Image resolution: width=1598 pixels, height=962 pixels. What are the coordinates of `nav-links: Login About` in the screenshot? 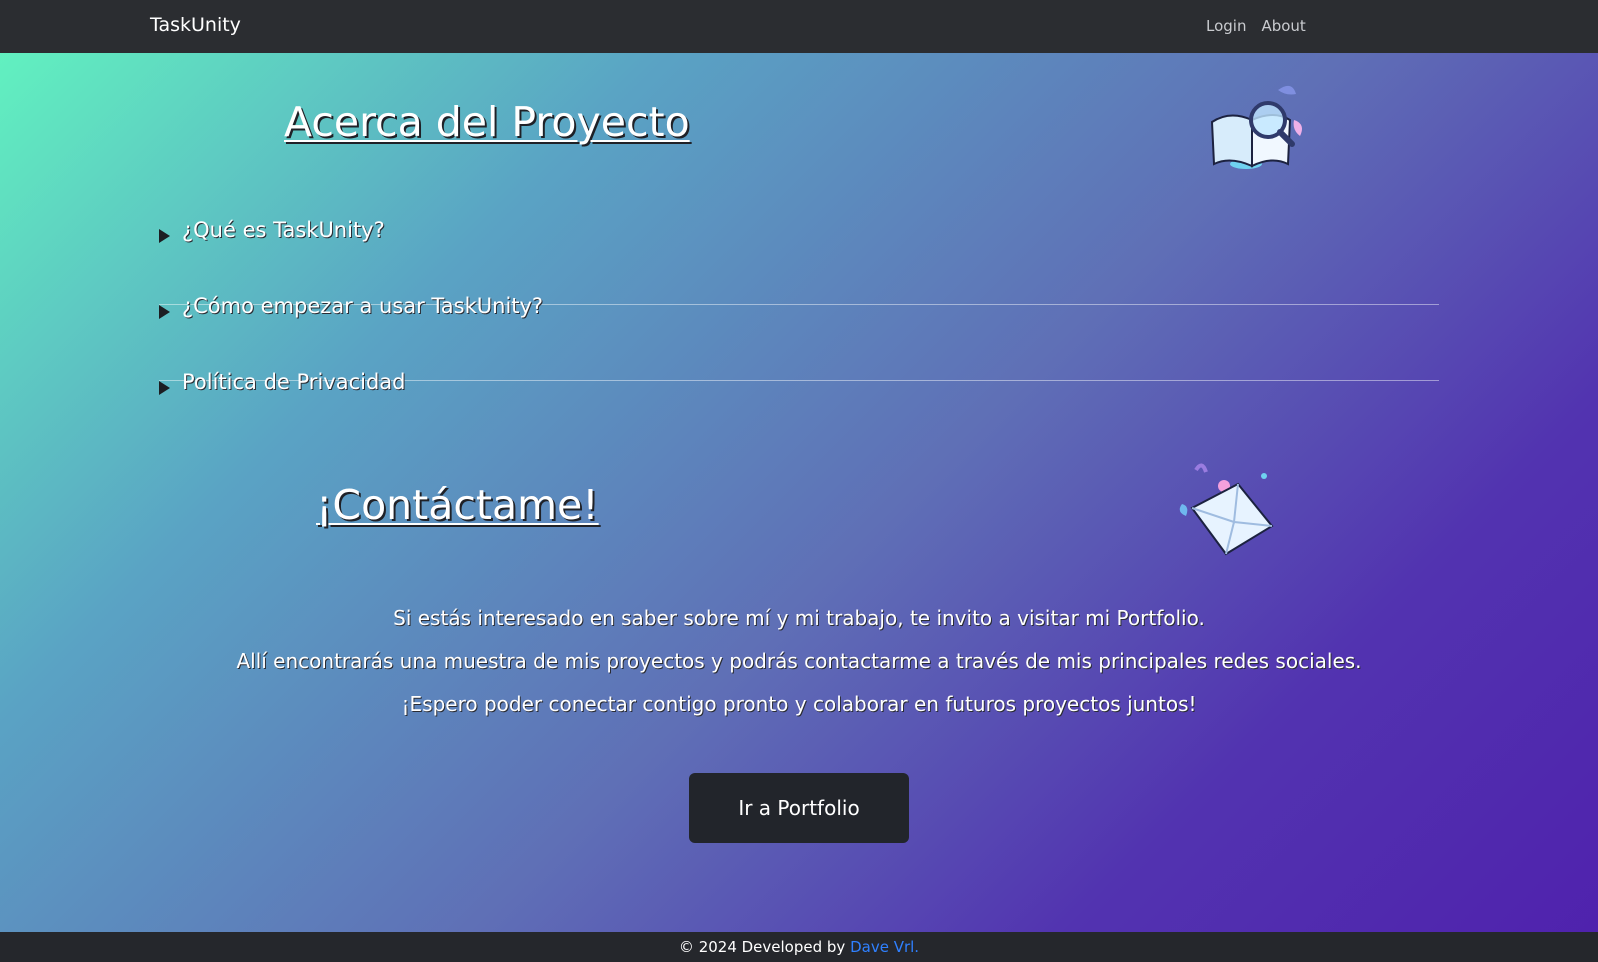 It's located at (1256, 26).